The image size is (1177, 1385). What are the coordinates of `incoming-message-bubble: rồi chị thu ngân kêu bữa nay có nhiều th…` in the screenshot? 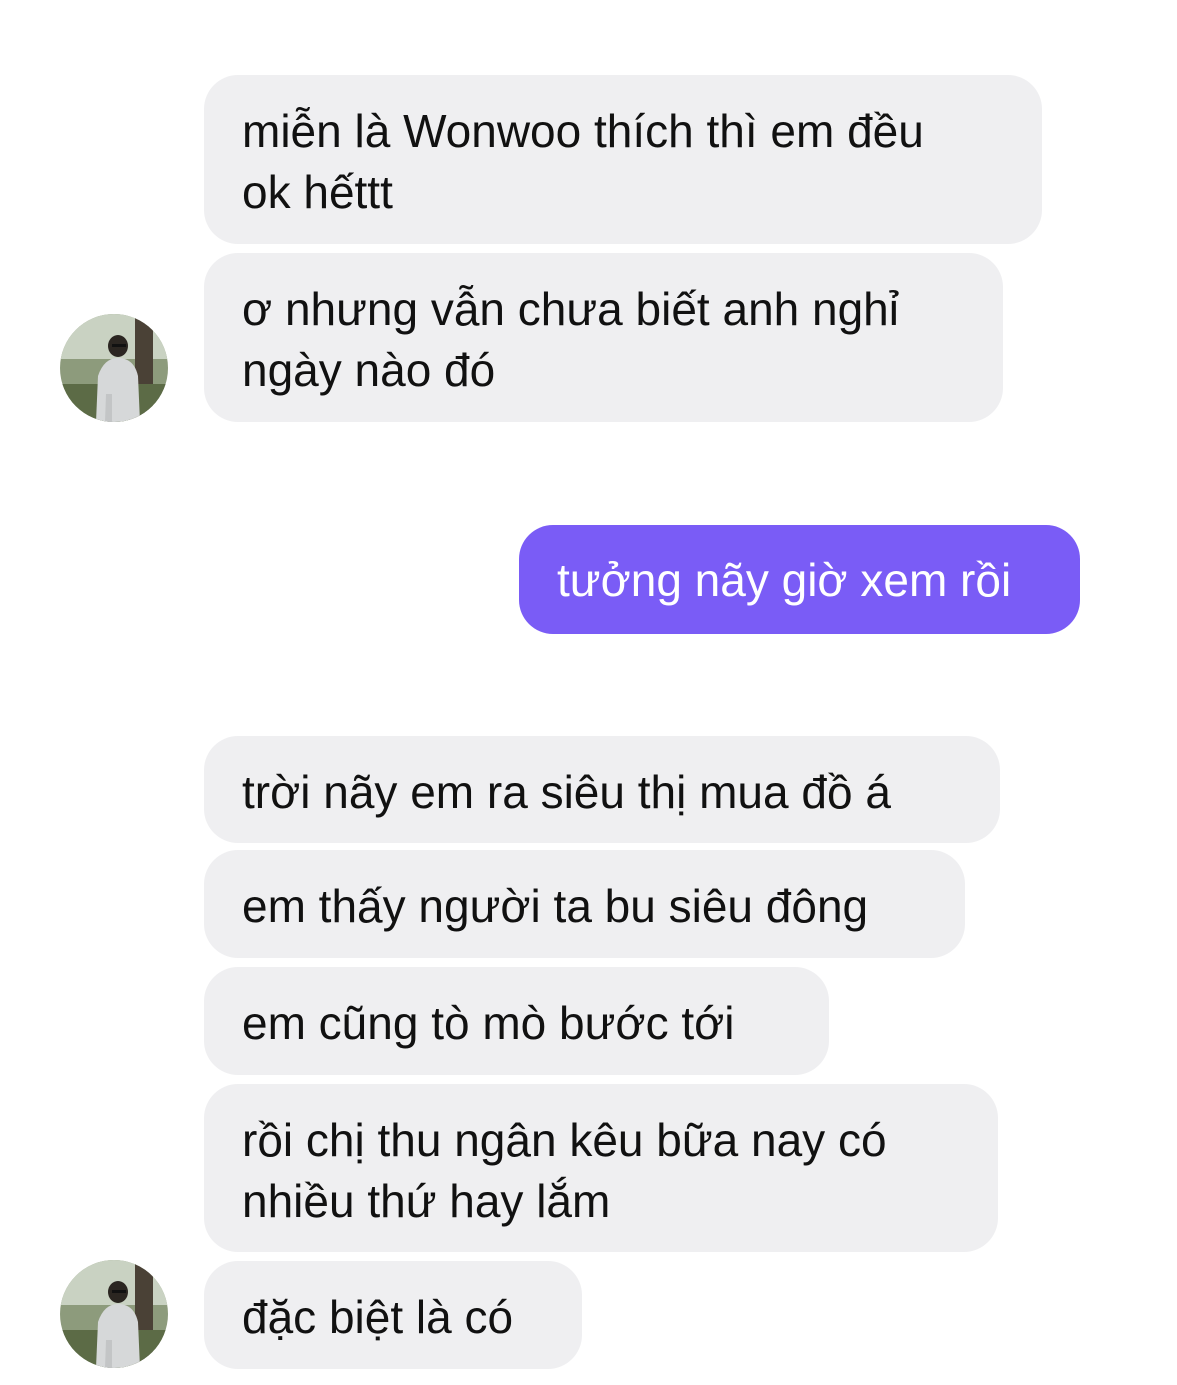 It's located at (601, 1168).